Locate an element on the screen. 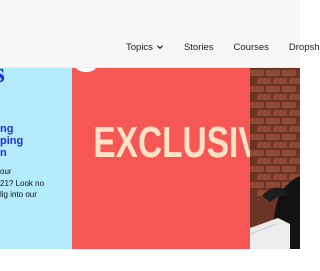 Image resolution: width=320 pixels, height=271 pixels. page-background-strip is located at coordinates (150, 260).